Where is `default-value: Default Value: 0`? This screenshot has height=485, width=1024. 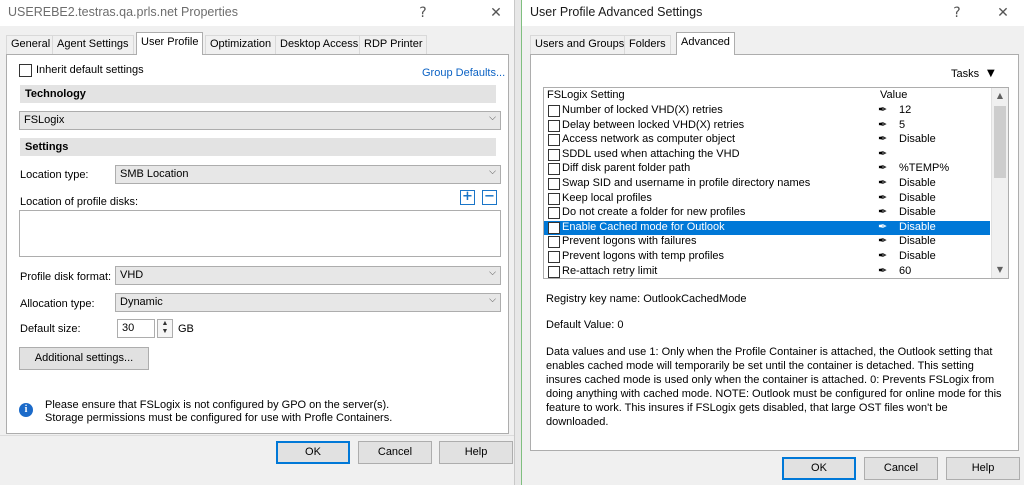 default-value: Default Value: 0 is located at coordinates (585, 325).